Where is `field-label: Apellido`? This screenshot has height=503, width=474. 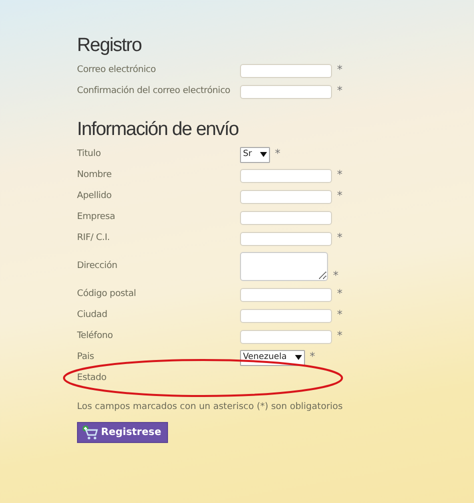 field-label: Apellido is located at coordinates (95, 196).